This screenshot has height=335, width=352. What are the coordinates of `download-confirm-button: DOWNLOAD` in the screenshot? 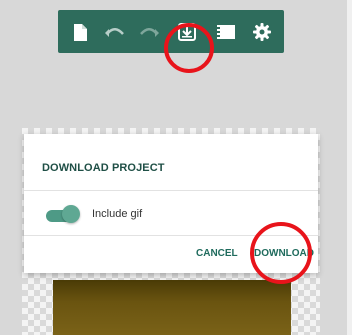 It's located at (284, 253).